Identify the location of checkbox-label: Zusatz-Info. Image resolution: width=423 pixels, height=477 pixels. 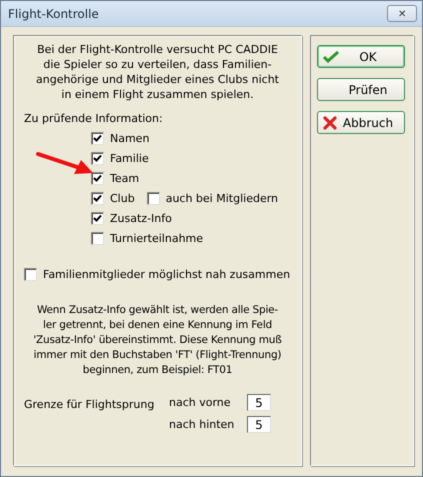
(141, 218).